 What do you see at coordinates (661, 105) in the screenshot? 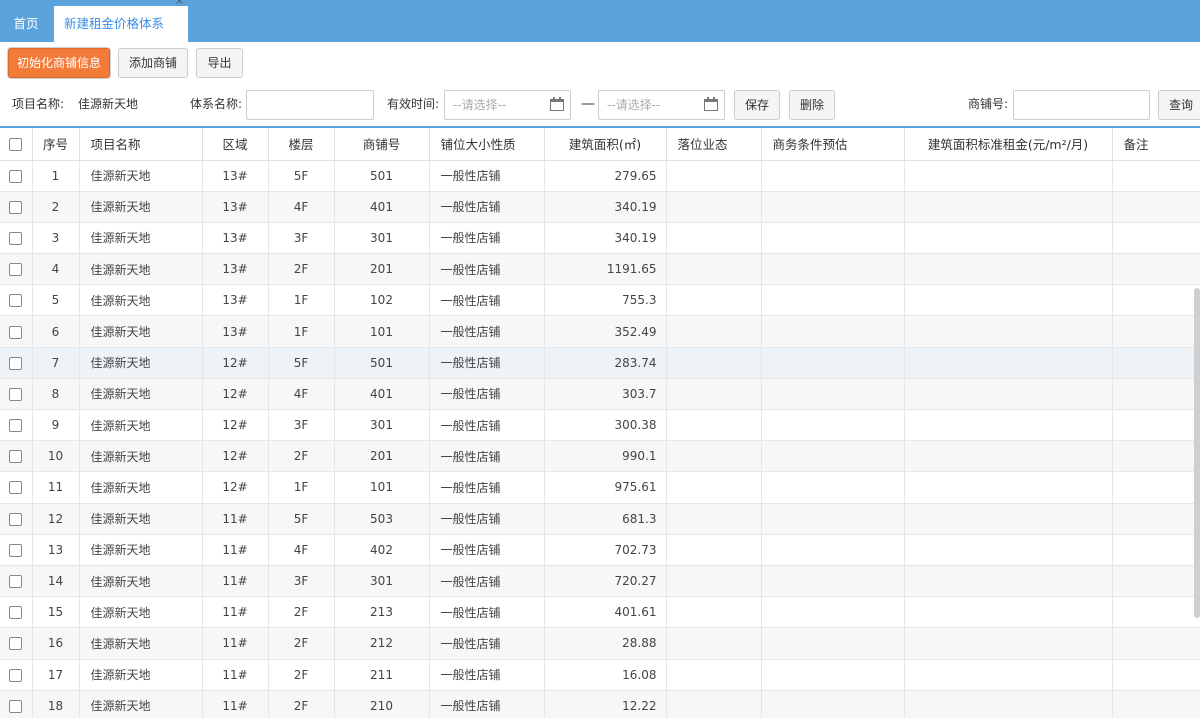
I see `end-date-input: --请选择--` at bounding box center [661, 105].